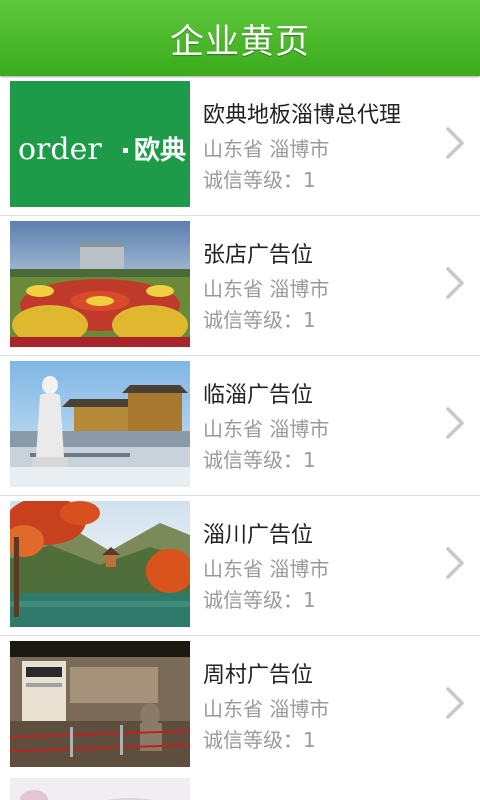 Image resolution: width=480 pixels, height=800 pixels. Describe the element at coordinates (100, 564) in the screenshot. I see `autumn-lake-image` at that location.